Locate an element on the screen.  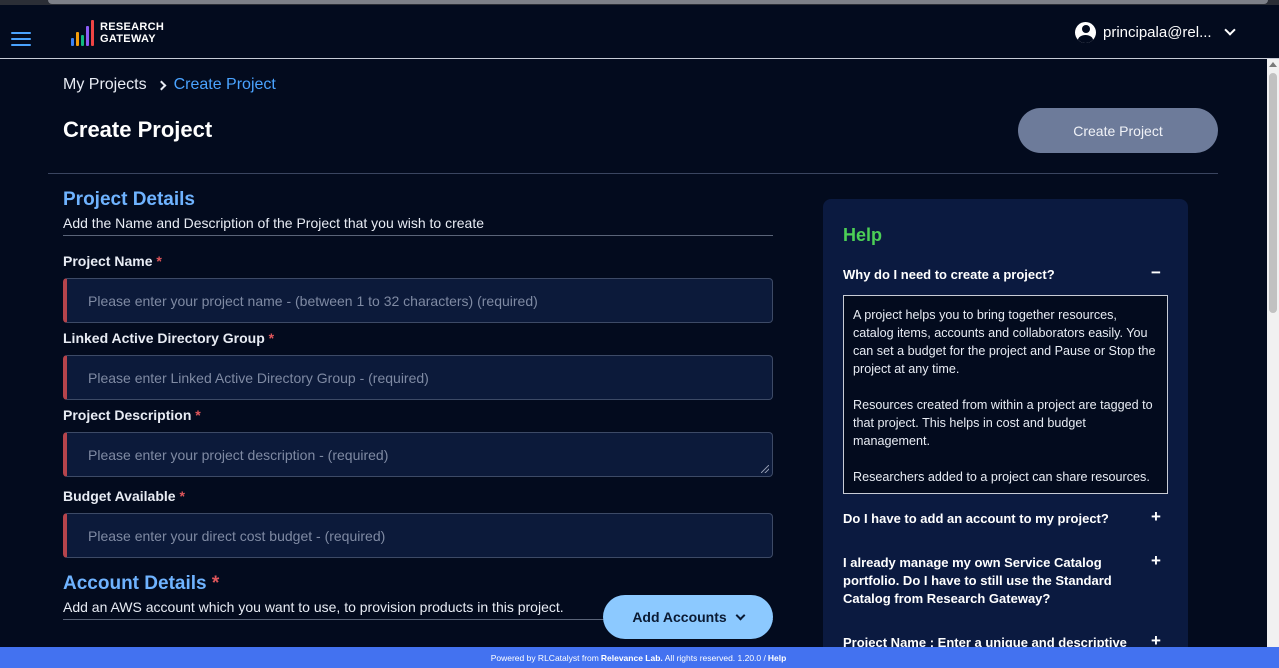
breadcrumb: My Projects Create Project is located at coordinates (169, 85).